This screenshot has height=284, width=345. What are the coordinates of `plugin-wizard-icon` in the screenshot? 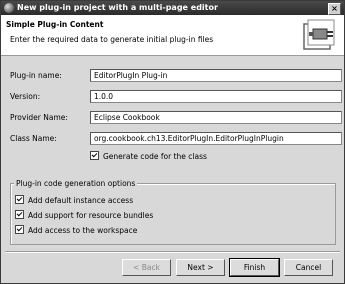 It's located at (319, 34).